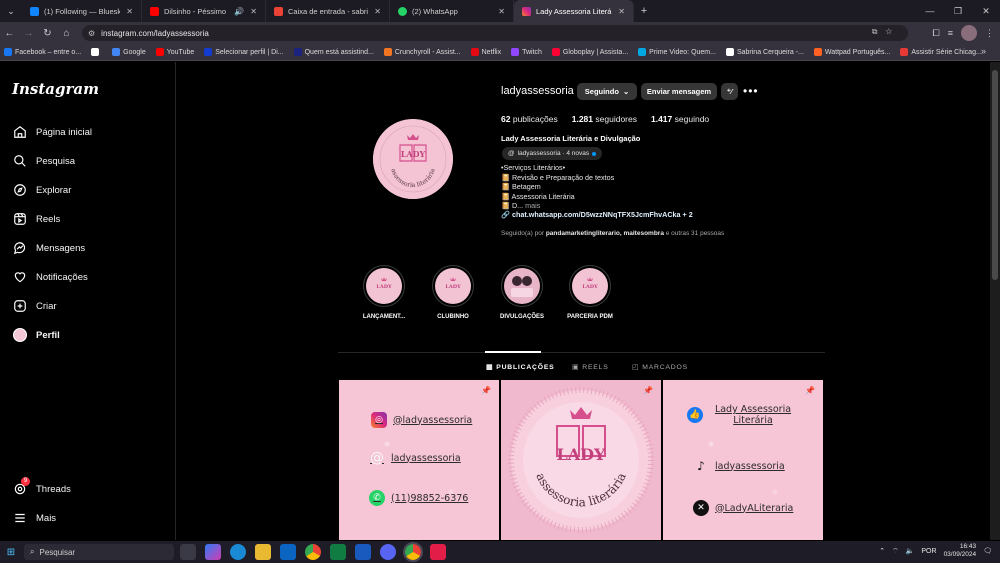 Image resolution: width=1000 pixels, height=563 pixels. I want to click on forward-icon: →, so click(28, 33).